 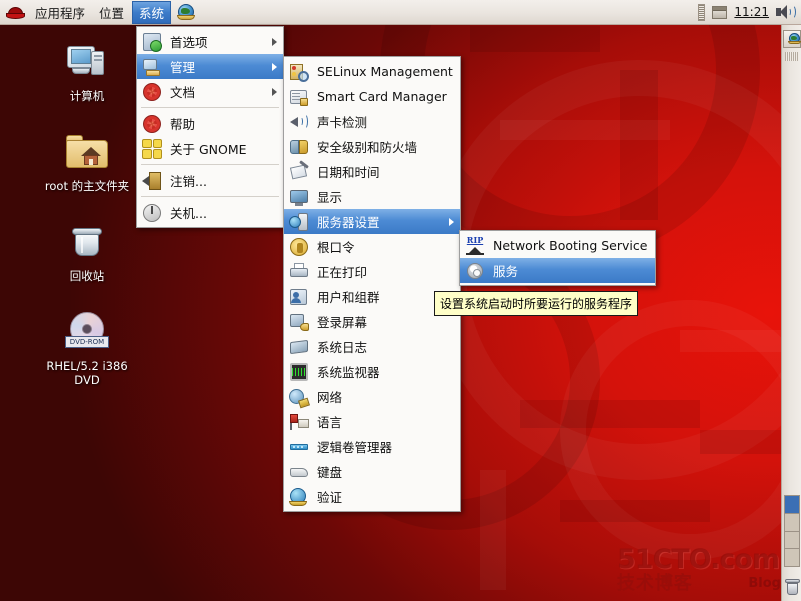 What do you see at coordinates (299, 122) in the screenshot?
I see `soundcard-icon` at bounding box center [299, 122].